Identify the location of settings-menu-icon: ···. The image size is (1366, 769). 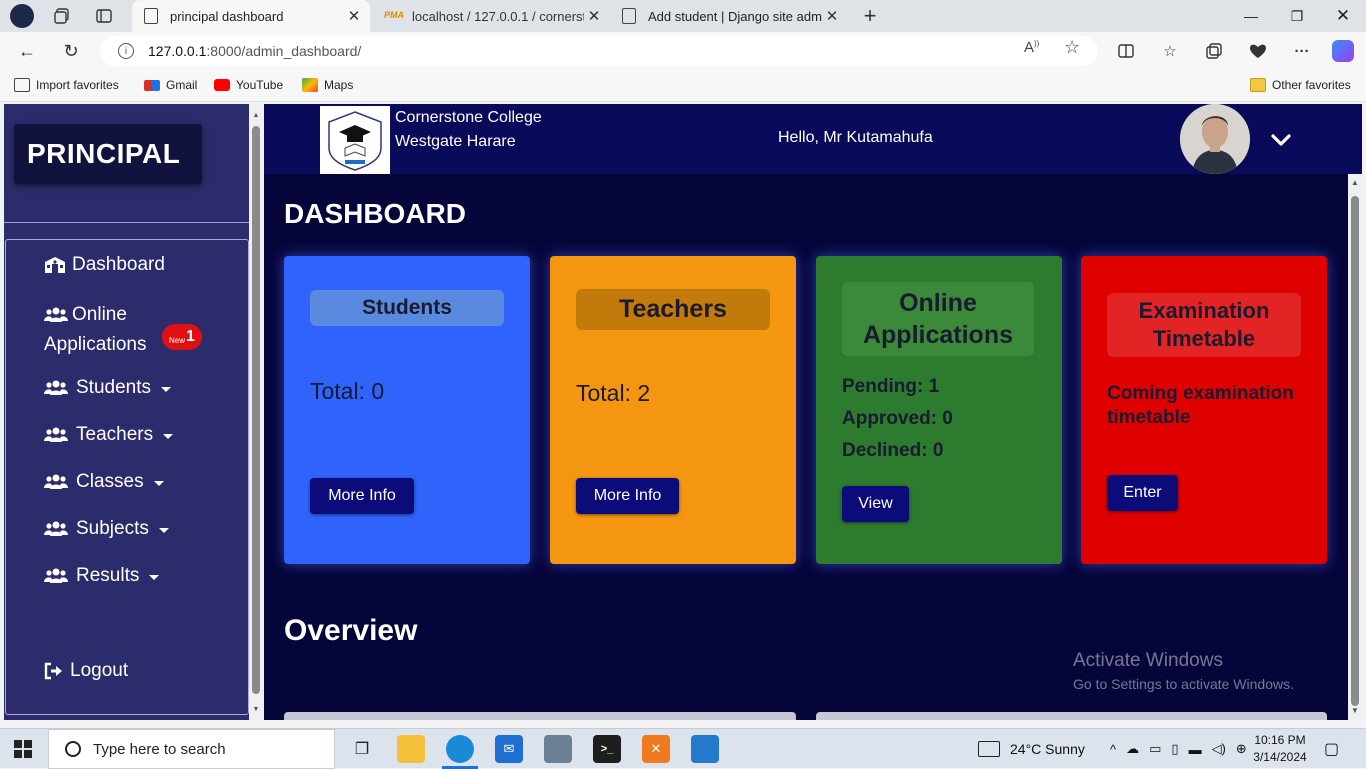
(1302, 51).